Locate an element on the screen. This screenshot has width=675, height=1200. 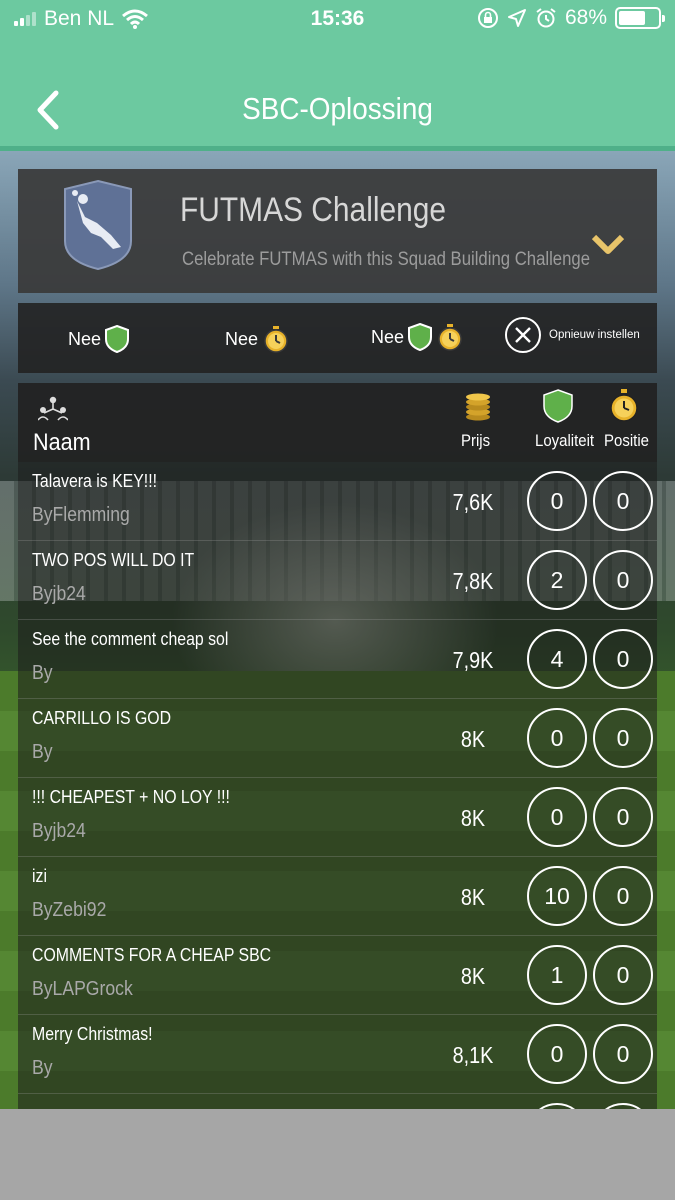
filter-loyalty-label: Nee is located at coordinates (85, 338).